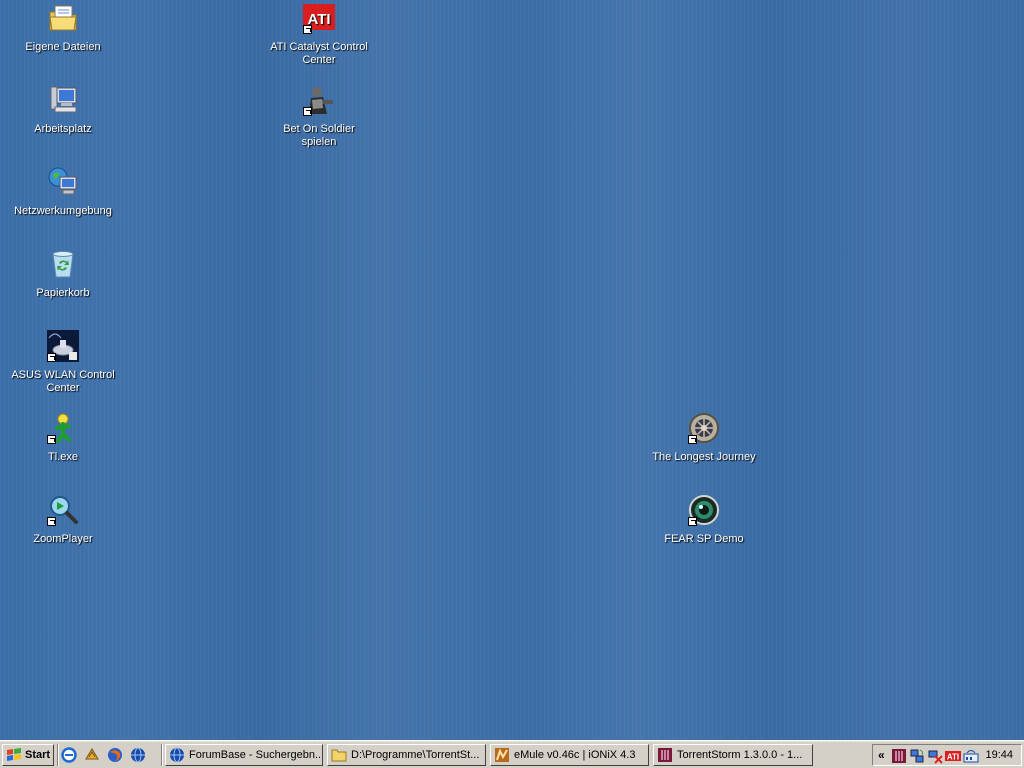  What do you see at coordinates (63, 510) in the screenshot?
I see `zoomplayer-icon` at bounding box center [63, 510].